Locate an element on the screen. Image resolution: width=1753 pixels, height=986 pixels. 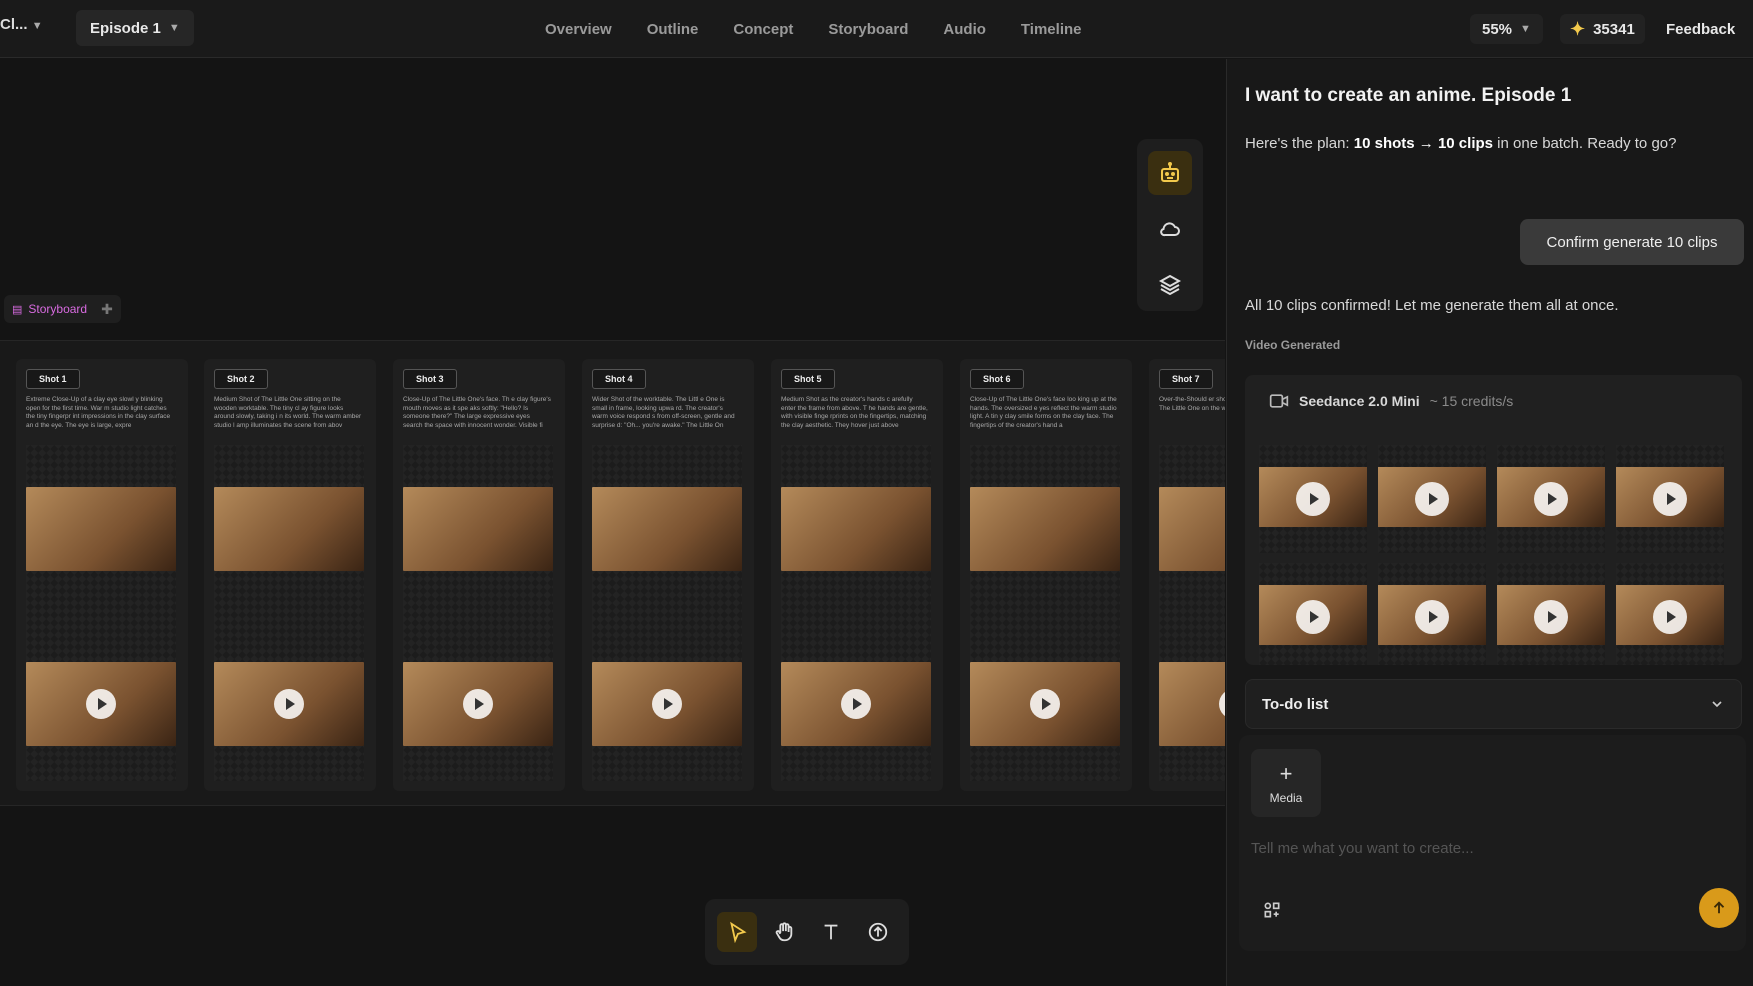
nav-concept: Concept is located at coordinates (763, 29).